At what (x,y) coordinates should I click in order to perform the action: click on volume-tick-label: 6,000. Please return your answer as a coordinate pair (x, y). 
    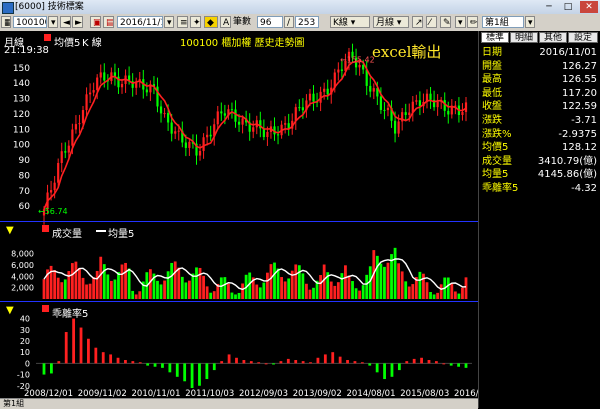
    Looking at the image, I should click on (22, 265).